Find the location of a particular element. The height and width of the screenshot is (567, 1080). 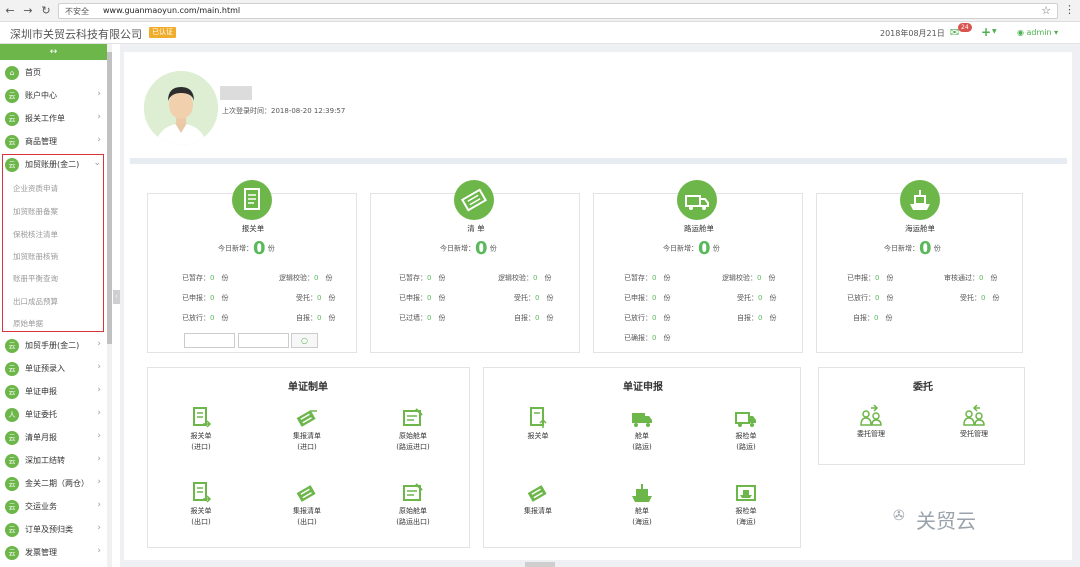

home-icon: ⌂ is located at coordinates (12, 73).